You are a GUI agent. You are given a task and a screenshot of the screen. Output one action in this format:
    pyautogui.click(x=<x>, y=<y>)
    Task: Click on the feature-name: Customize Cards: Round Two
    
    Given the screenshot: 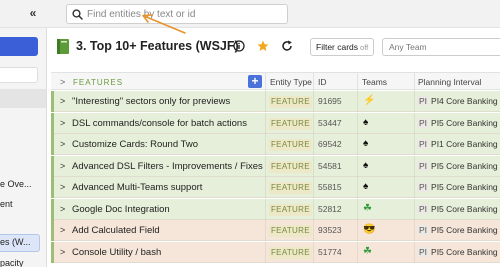 What is the action you would take?
    pyautogui.click(x=135, y=144)
    